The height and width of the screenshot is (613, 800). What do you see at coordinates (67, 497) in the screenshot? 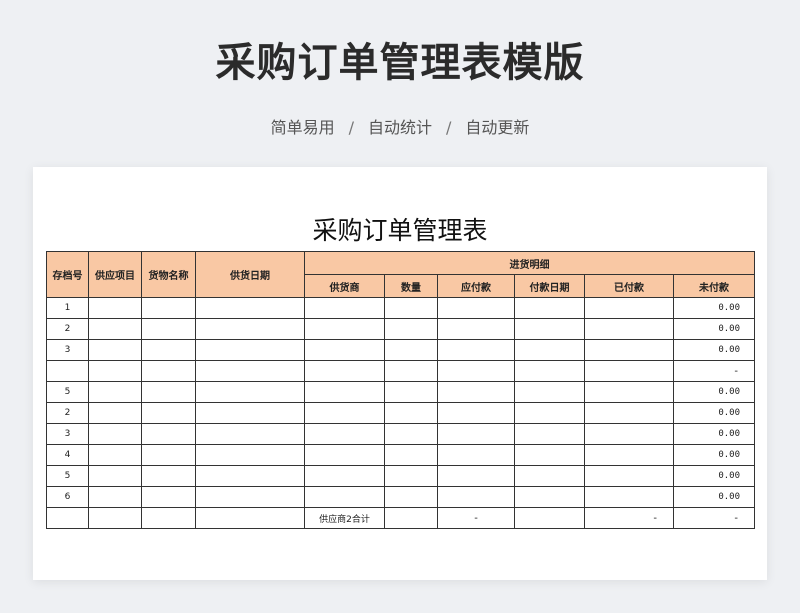
I see `cell-archive-no: 6` at bounding box center [67, 497].